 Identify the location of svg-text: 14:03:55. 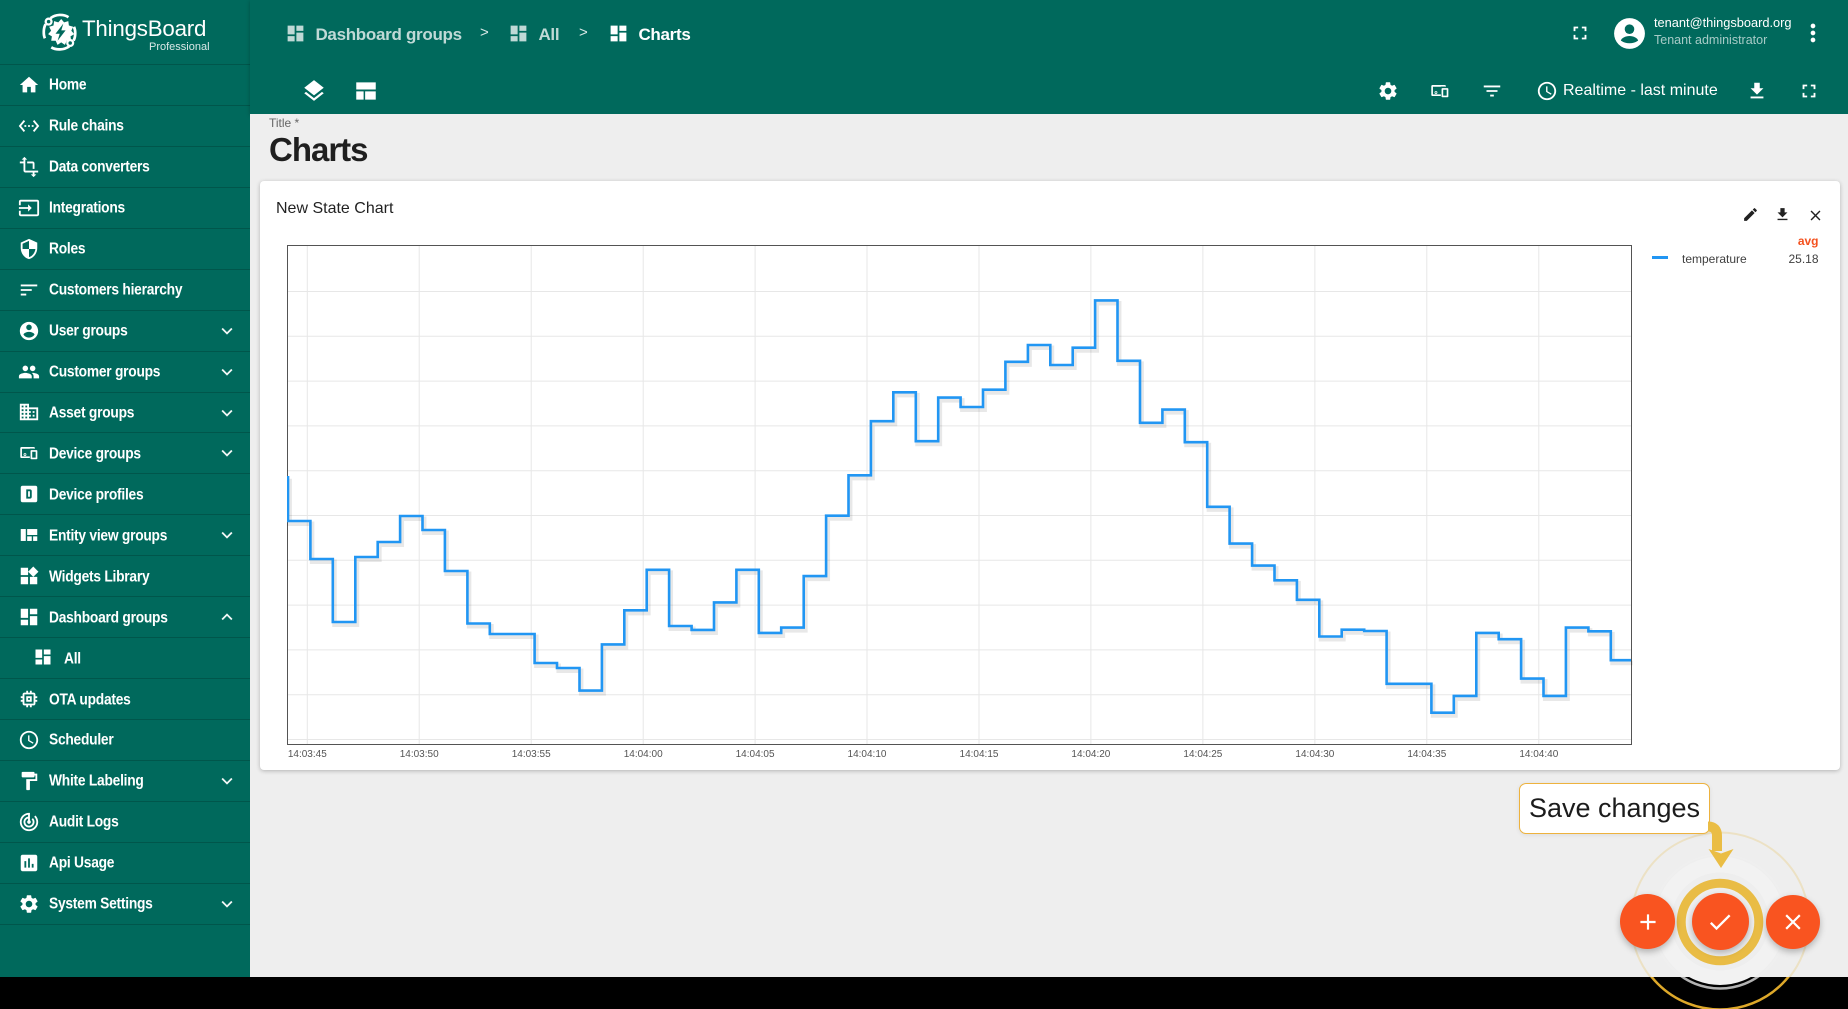
(531, 754).